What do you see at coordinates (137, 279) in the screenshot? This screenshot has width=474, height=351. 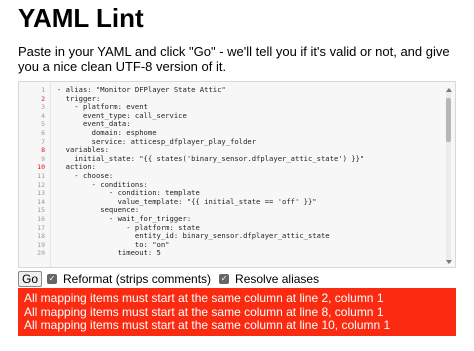 I see `reformat-label: Reformat (strips comments)` at bounding box center [137, 279].